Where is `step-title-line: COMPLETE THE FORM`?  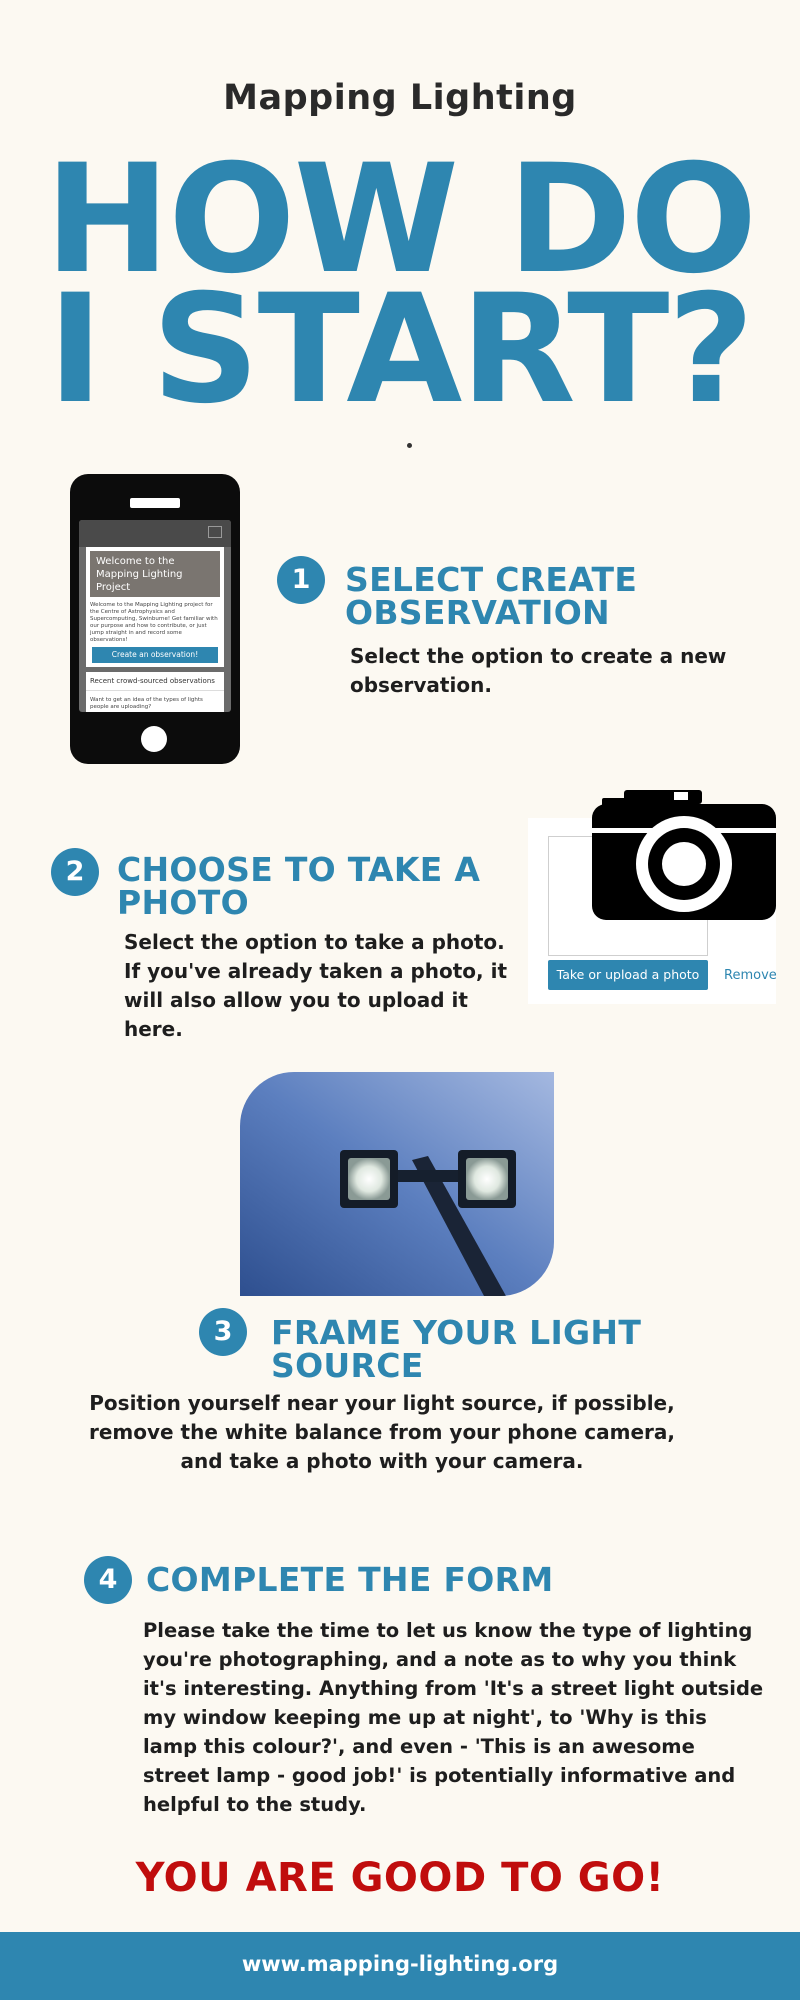
step-title-line: COMPLETE THE FORM is located at coordinates (350, 1579).